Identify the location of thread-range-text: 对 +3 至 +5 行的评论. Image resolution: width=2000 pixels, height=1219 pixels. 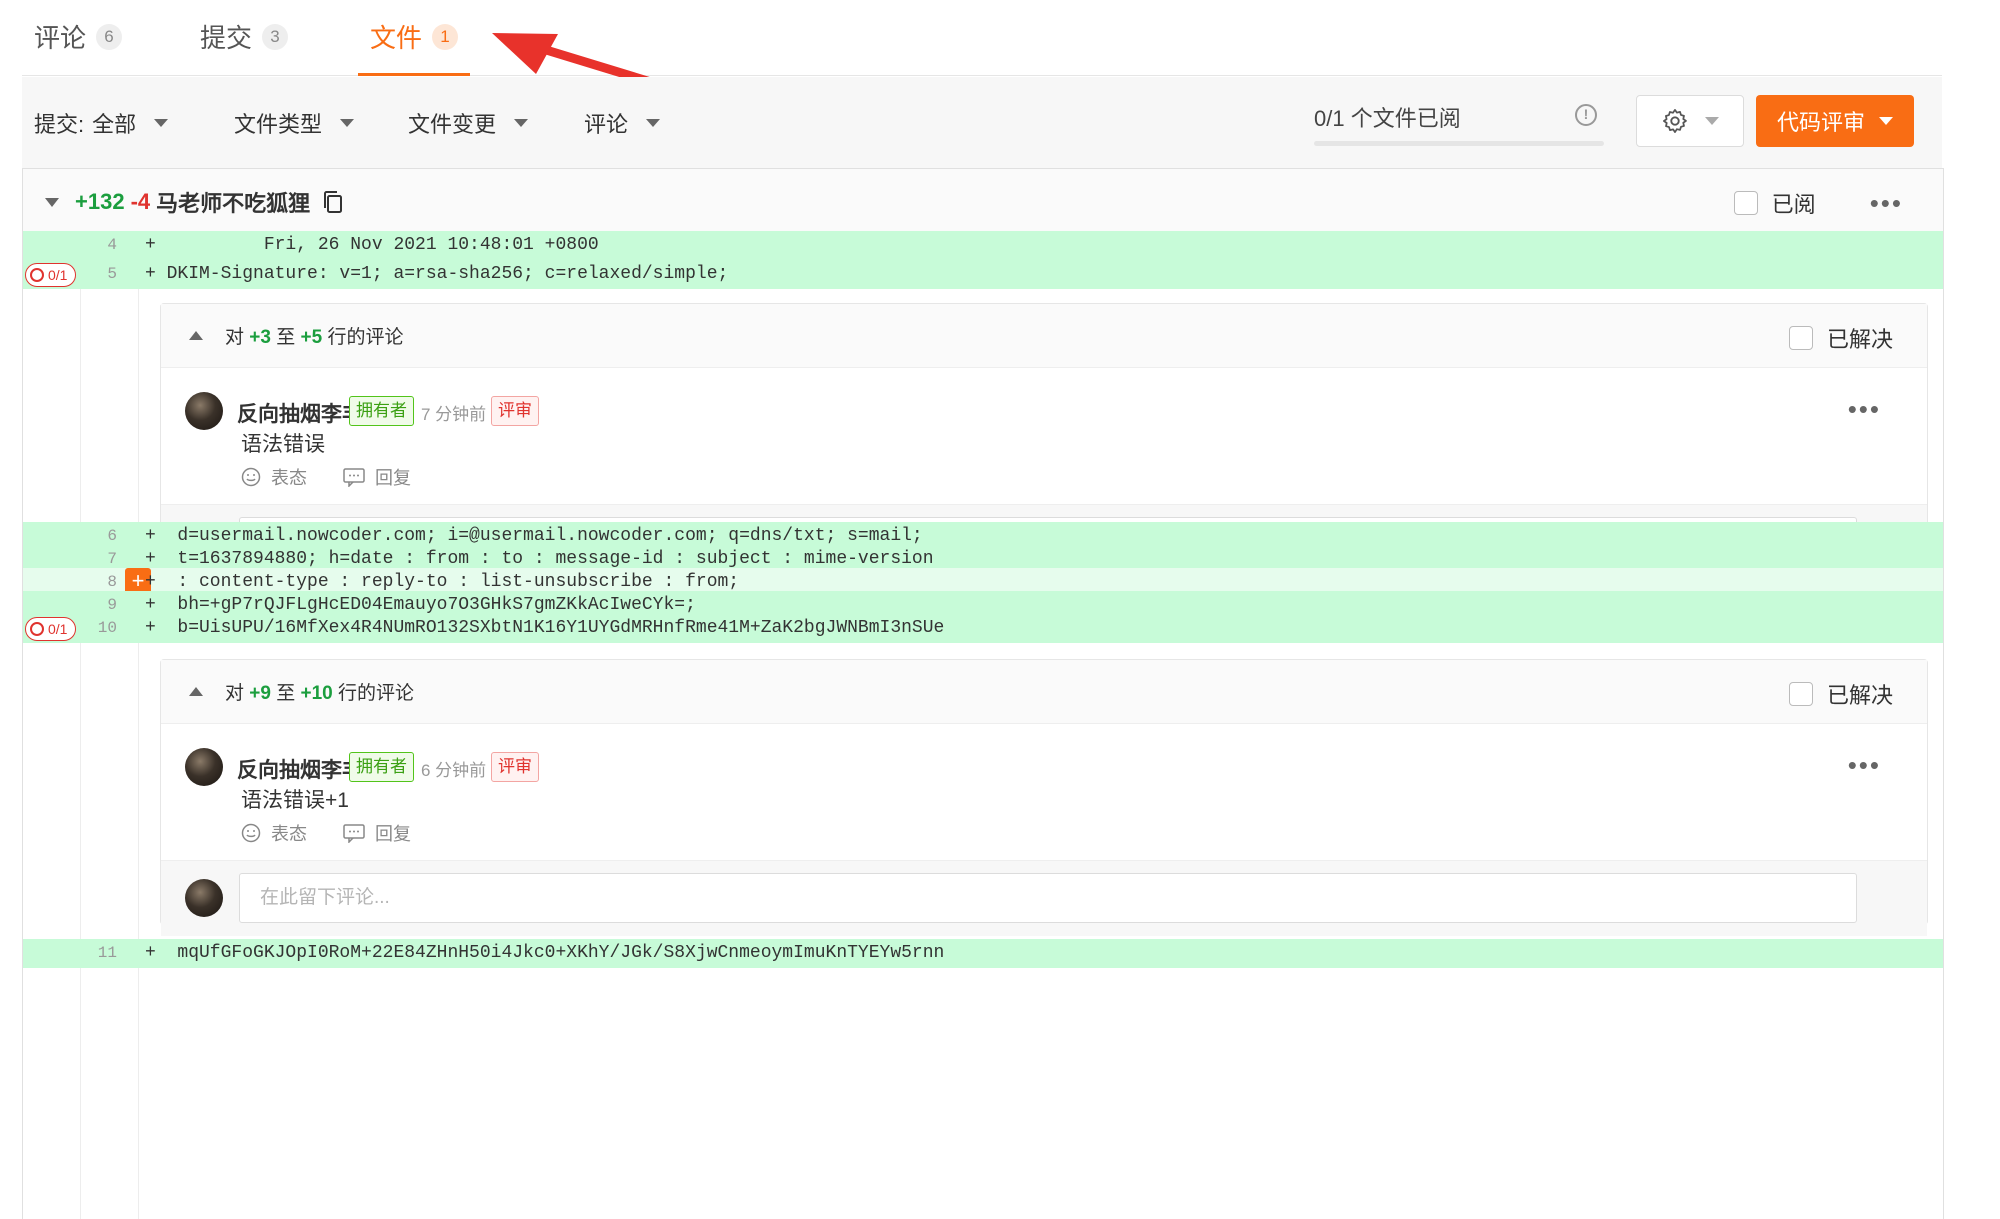
(314, 335).